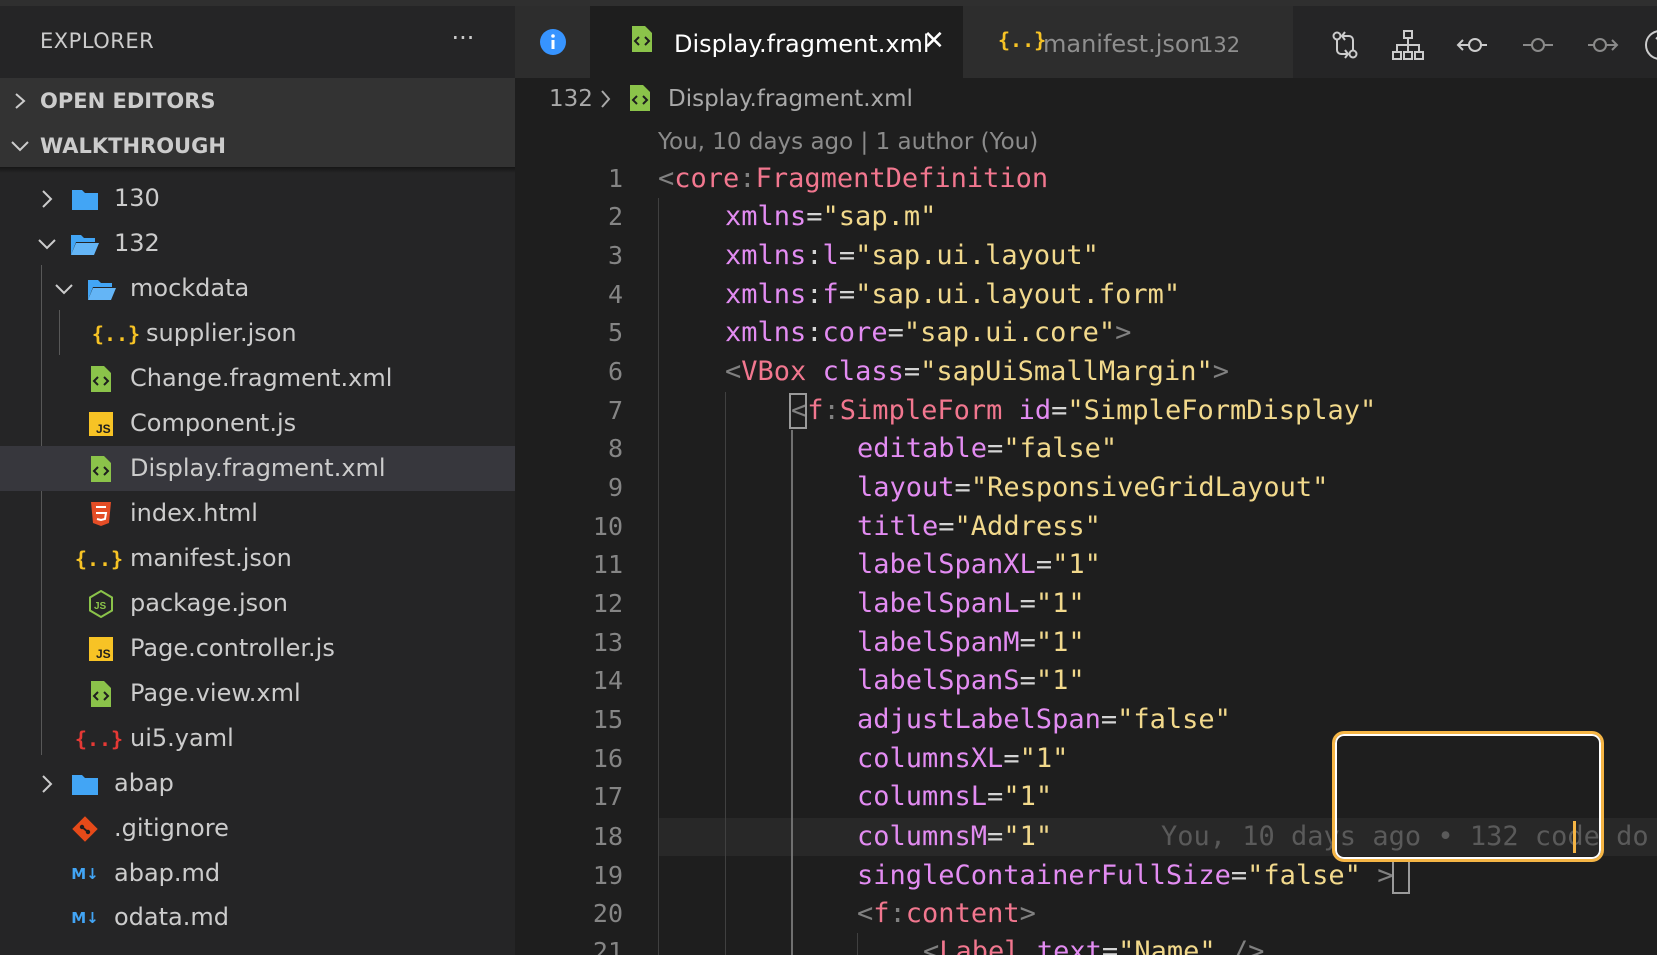 The width and height of the screenshot is (1657, 955). I want to click on token: title, so click(898, 526).